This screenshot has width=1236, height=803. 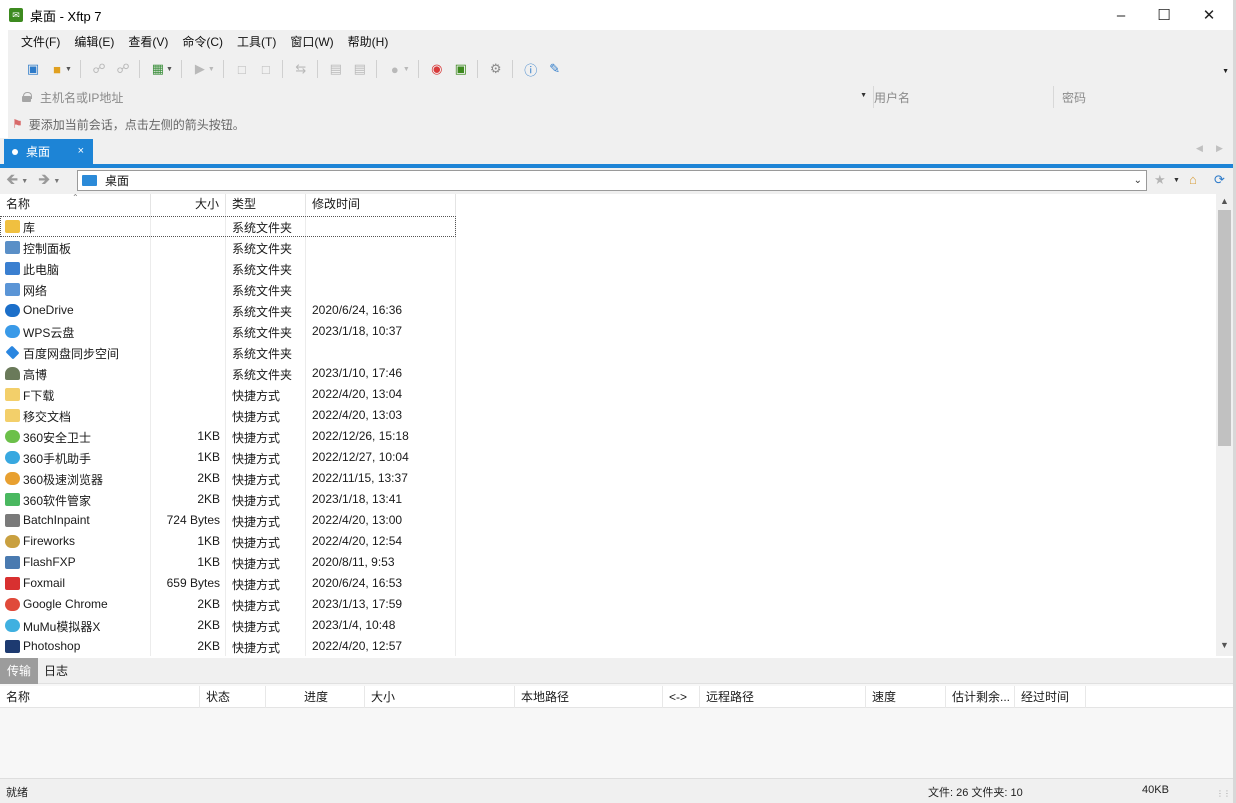 What do you see at coordinates (228, 352) in the screenshot?
I see `file-row: 百度网盘同步空间 系统文件夹` at bounding box center [228, 352].